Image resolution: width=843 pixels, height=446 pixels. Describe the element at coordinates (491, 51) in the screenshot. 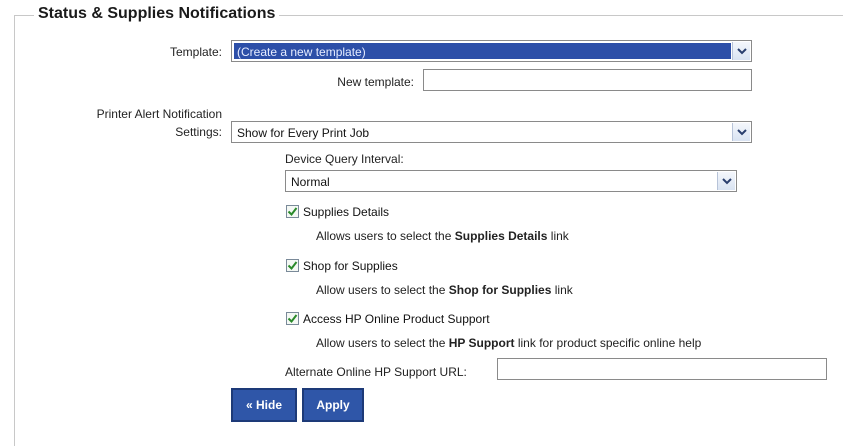

I see `template-select: (Create a new template)` at that location.